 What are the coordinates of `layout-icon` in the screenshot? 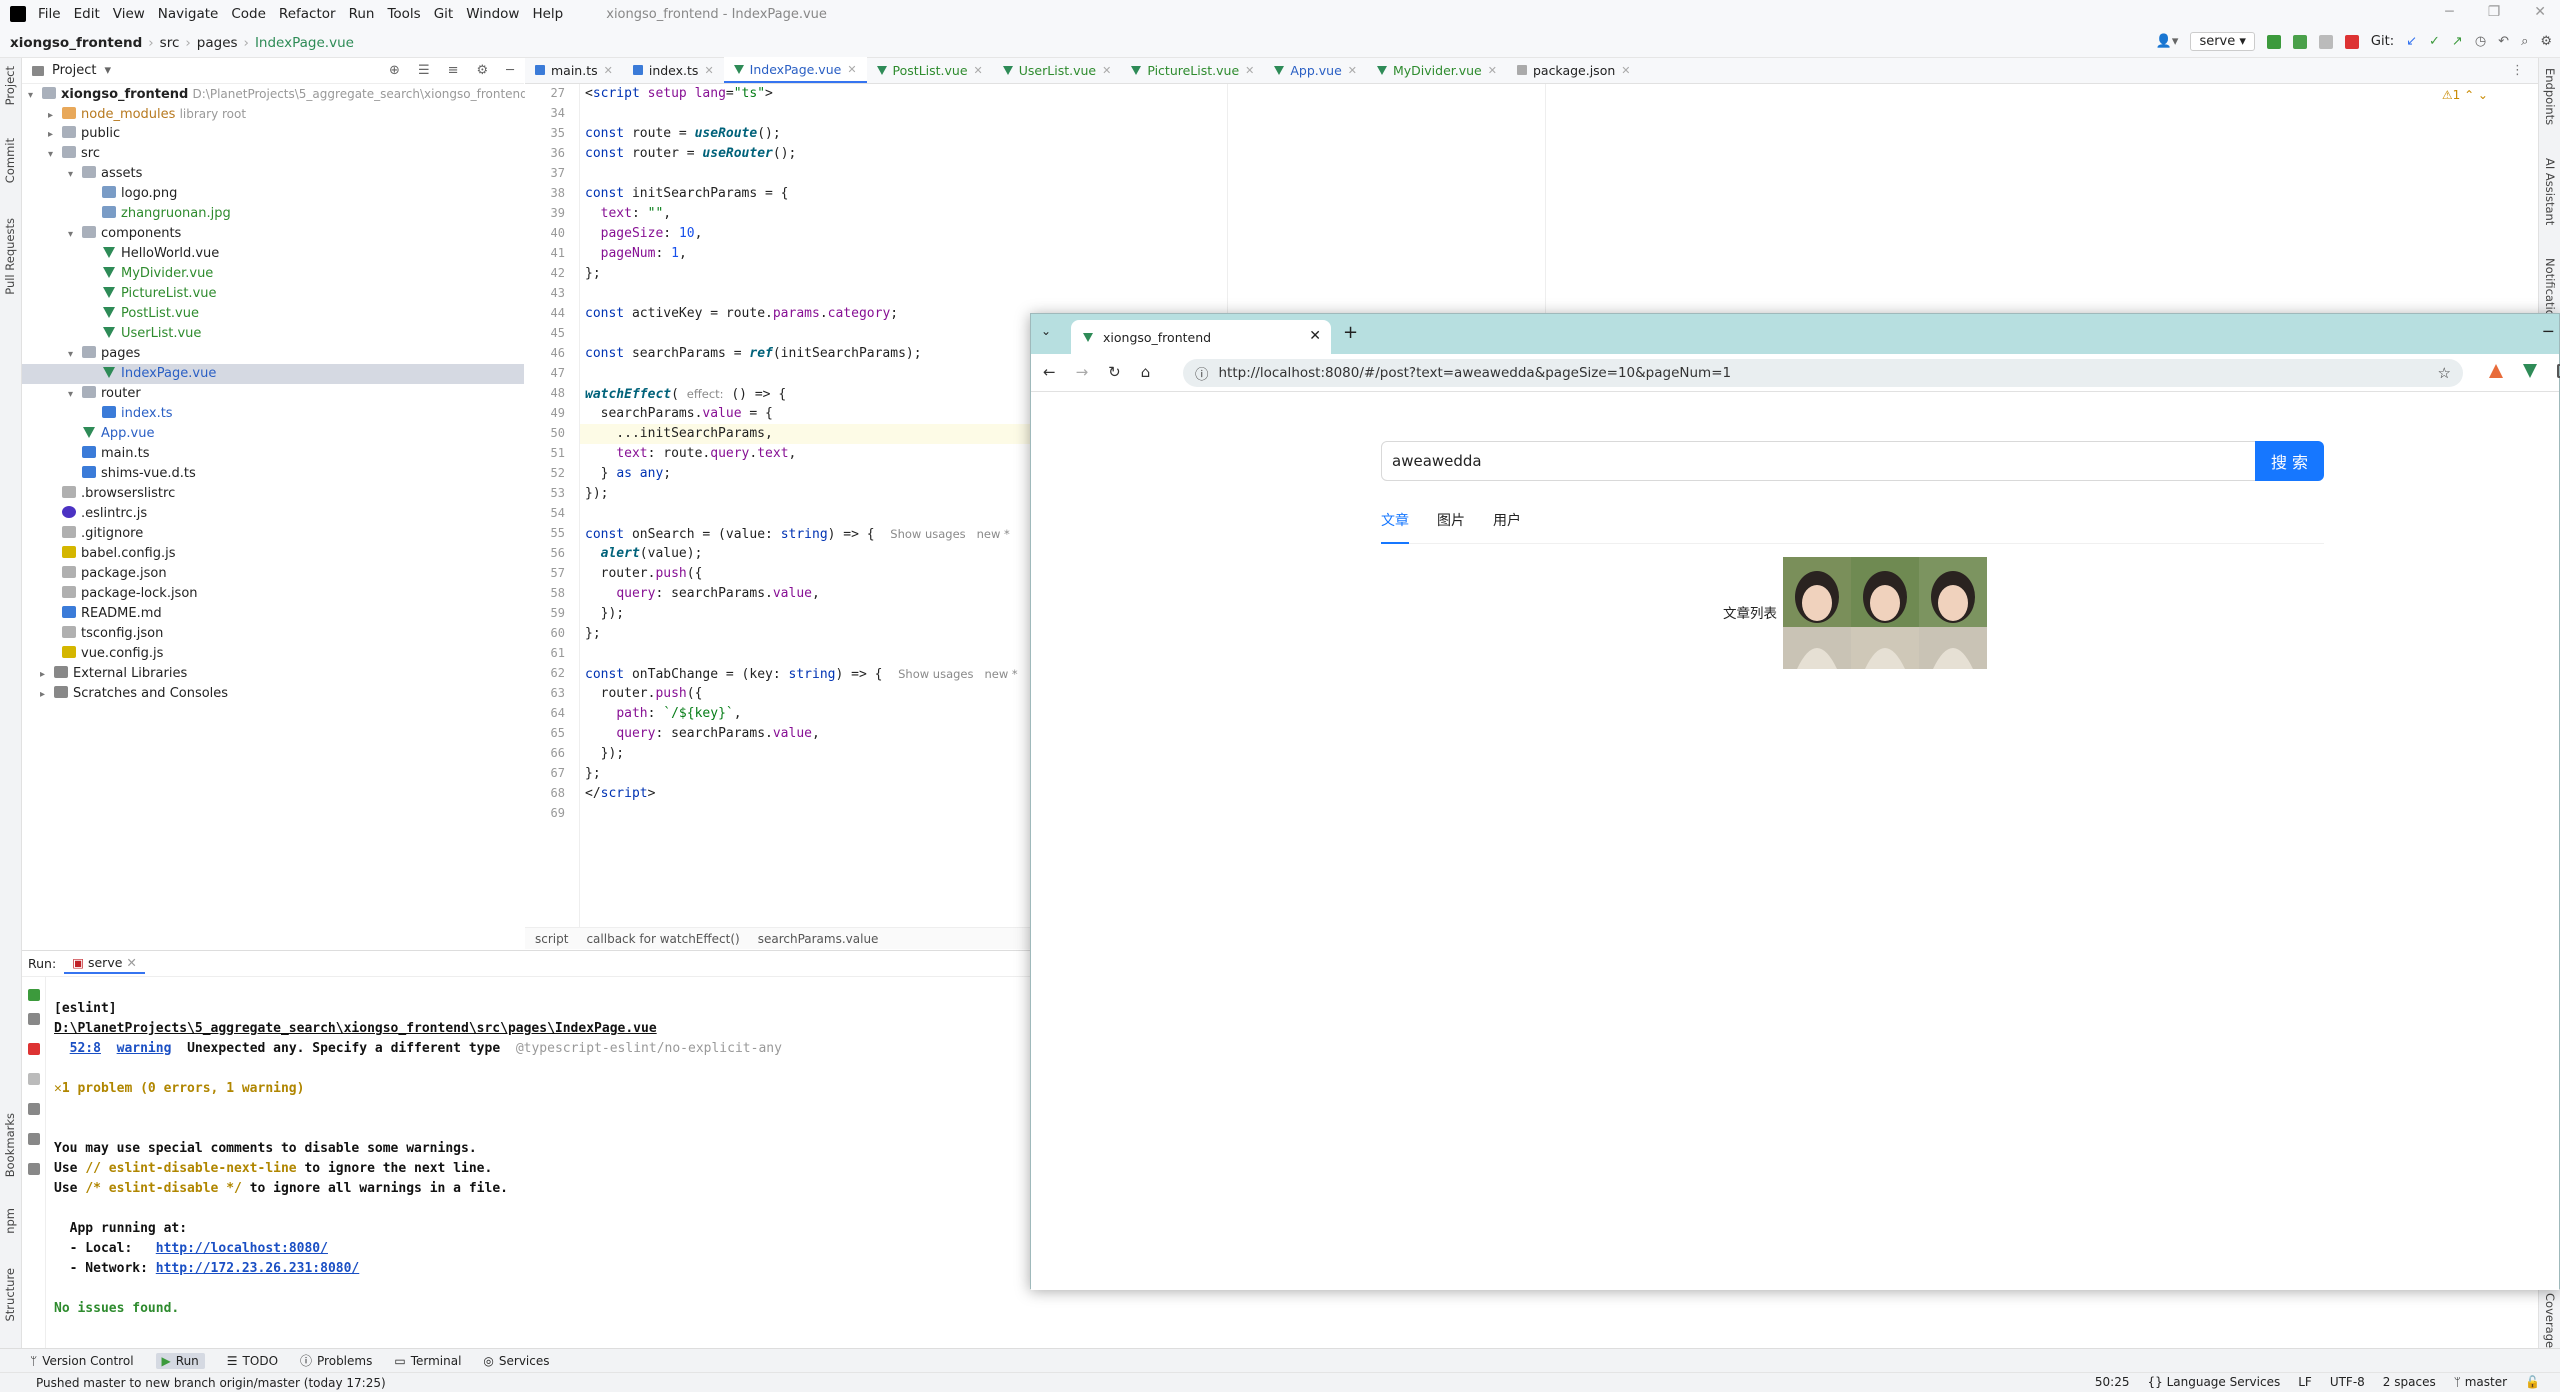 It's located at (34, 1139).